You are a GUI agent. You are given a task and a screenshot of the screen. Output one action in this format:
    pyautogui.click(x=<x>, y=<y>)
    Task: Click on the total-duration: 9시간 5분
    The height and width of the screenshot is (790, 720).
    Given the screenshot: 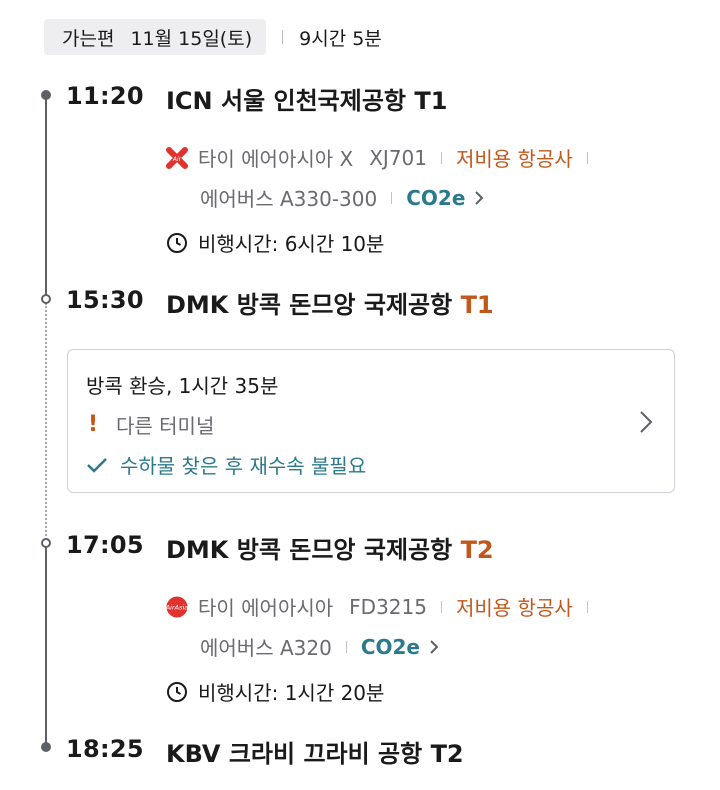 What is the action you would take?
    pyautogui.click(x=340, y=38)
    